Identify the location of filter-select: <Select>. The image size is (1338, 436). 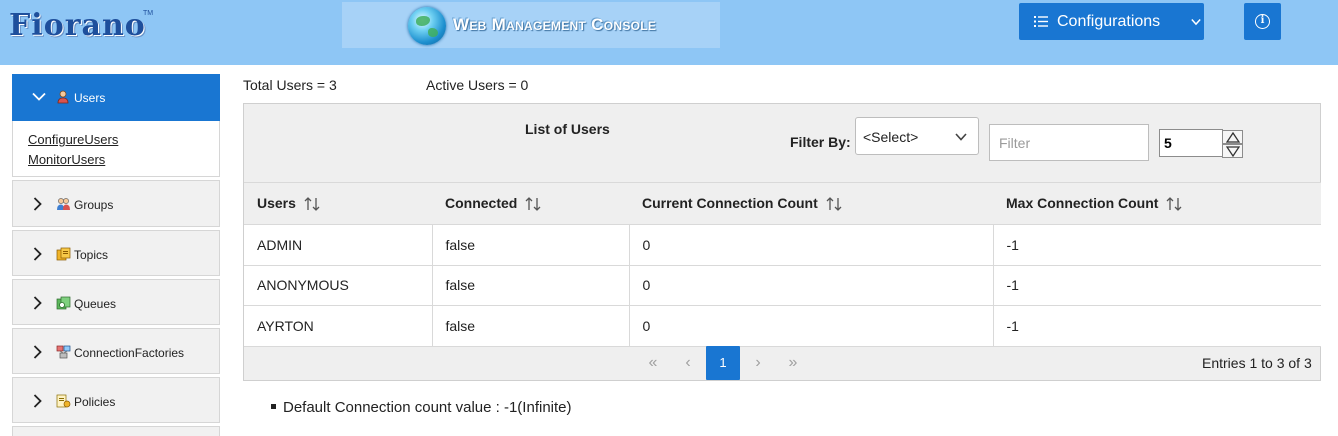
(917, 136).